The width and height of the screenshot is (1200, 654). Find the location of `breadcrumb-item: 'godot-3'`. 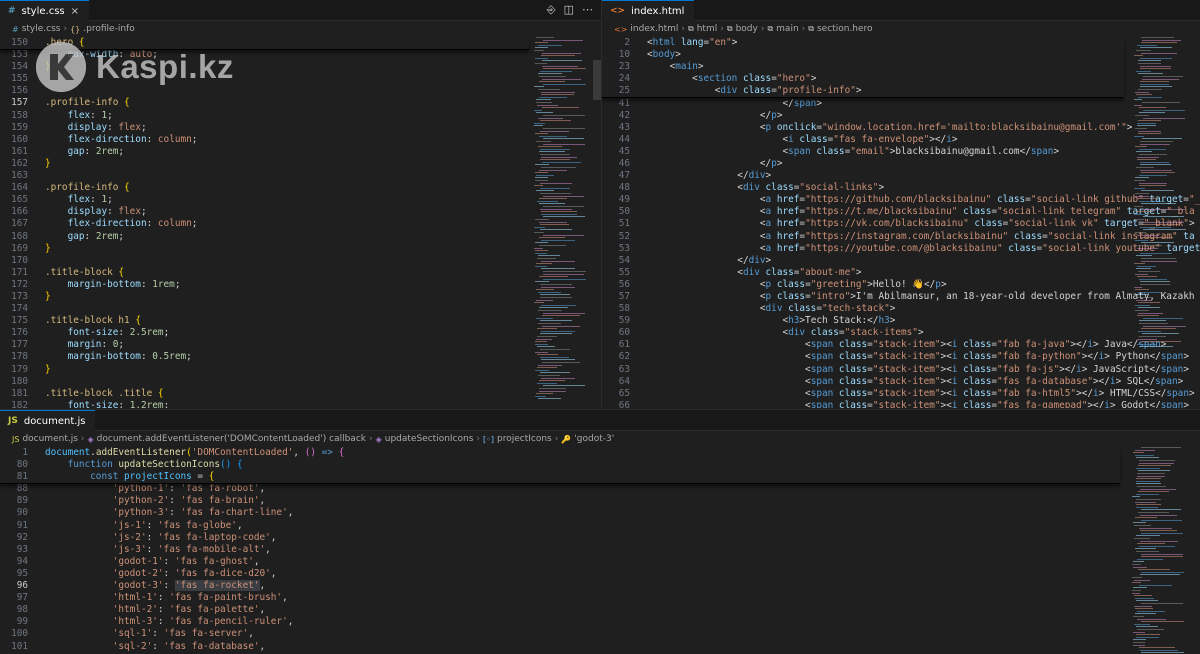

breadcrumb-item: 'godot-3' is located at coordinates (594, 439).